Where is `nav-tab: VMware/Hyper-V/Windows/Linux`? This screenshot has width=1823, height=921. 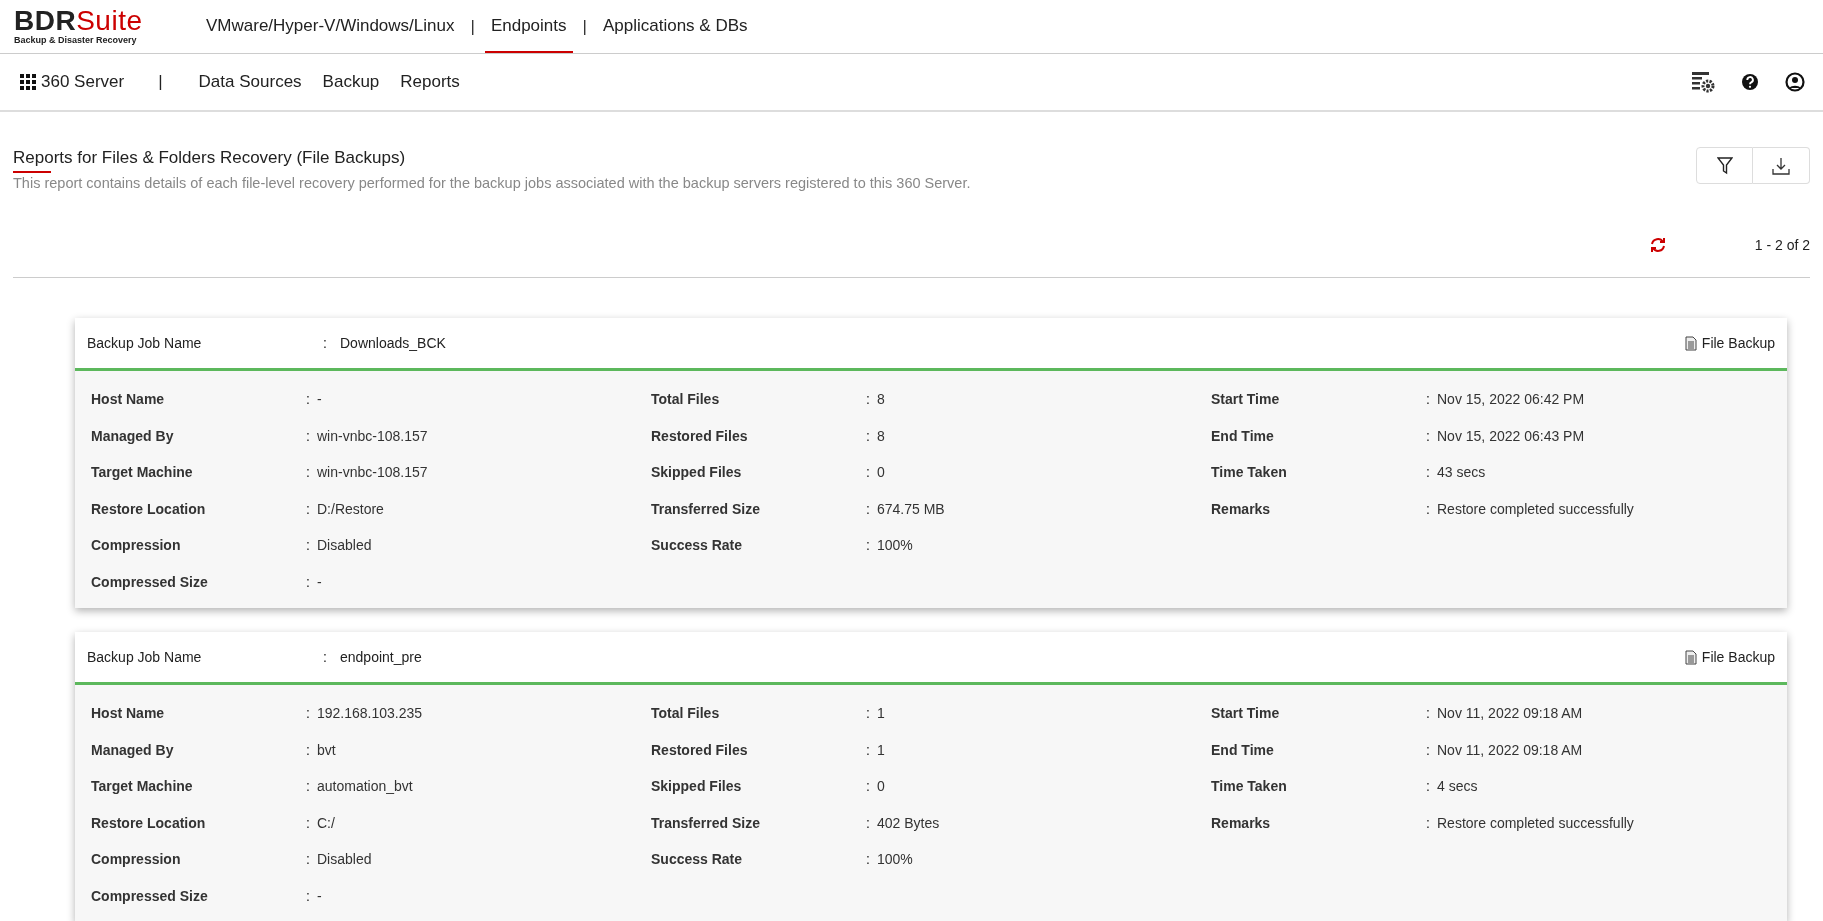 nav-tab: VMware/Hyper-V/Windows/Linux is located at coordinates (330, 26).